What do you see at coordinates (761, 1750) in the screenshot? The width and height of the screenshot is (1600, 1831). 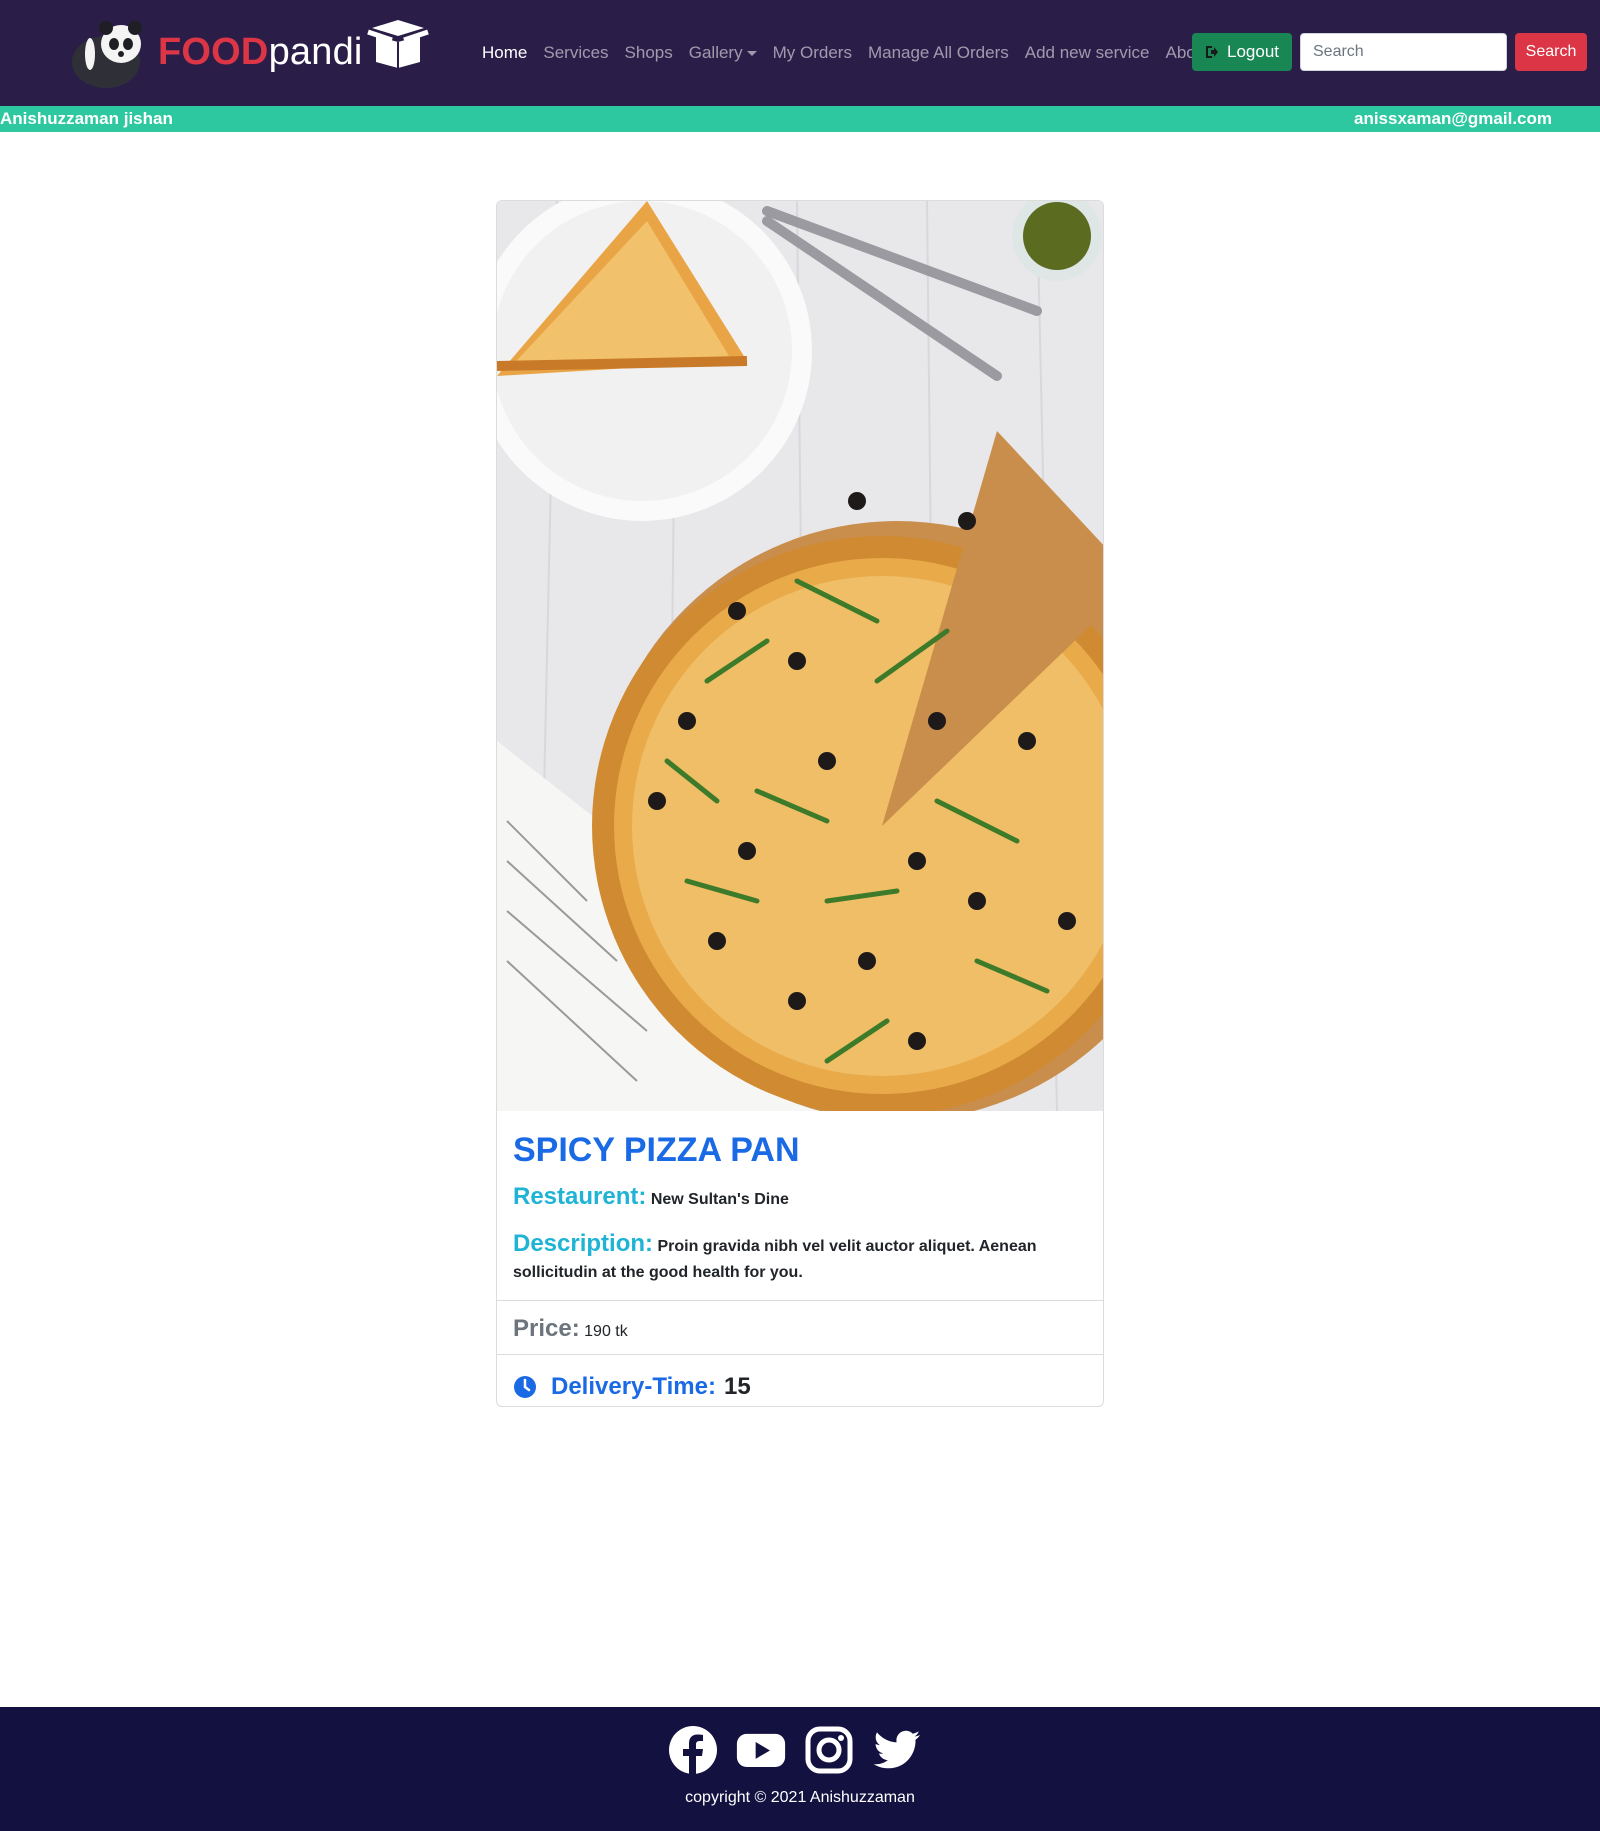 I see `youtube-icon` at bounding box center [761, 1750].